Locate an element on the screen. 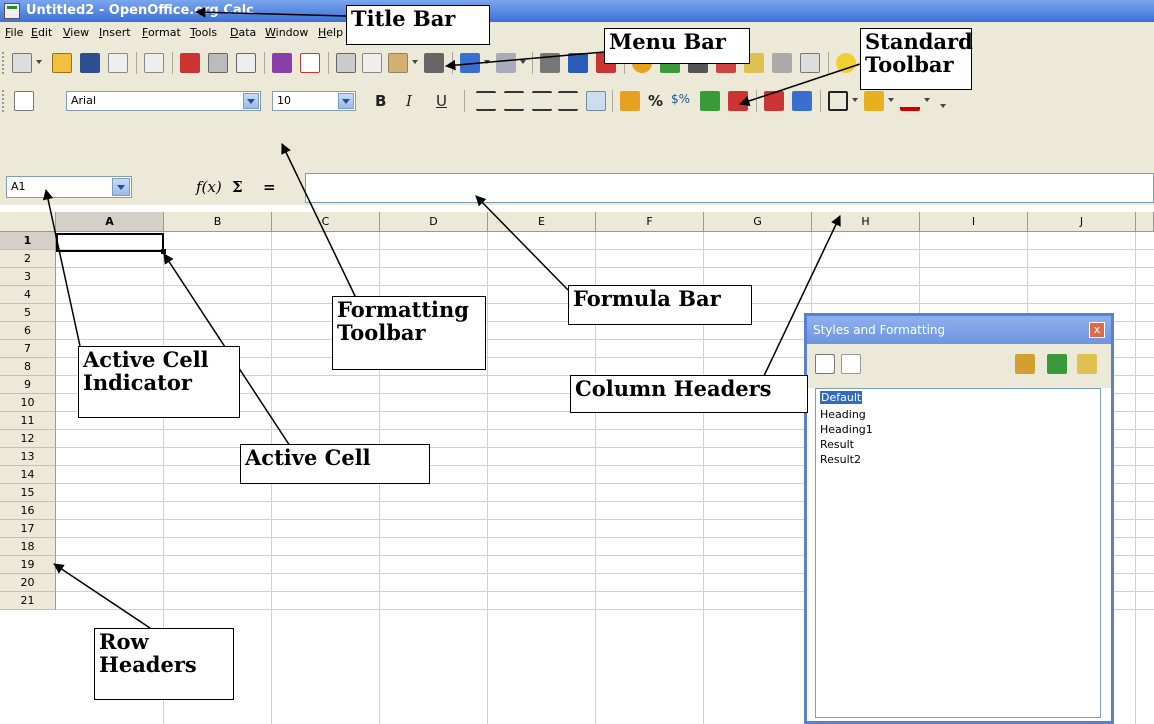 The height and width of the screenshot is (724, 1154). menu-help: Help is located at coordinates (330, 32).